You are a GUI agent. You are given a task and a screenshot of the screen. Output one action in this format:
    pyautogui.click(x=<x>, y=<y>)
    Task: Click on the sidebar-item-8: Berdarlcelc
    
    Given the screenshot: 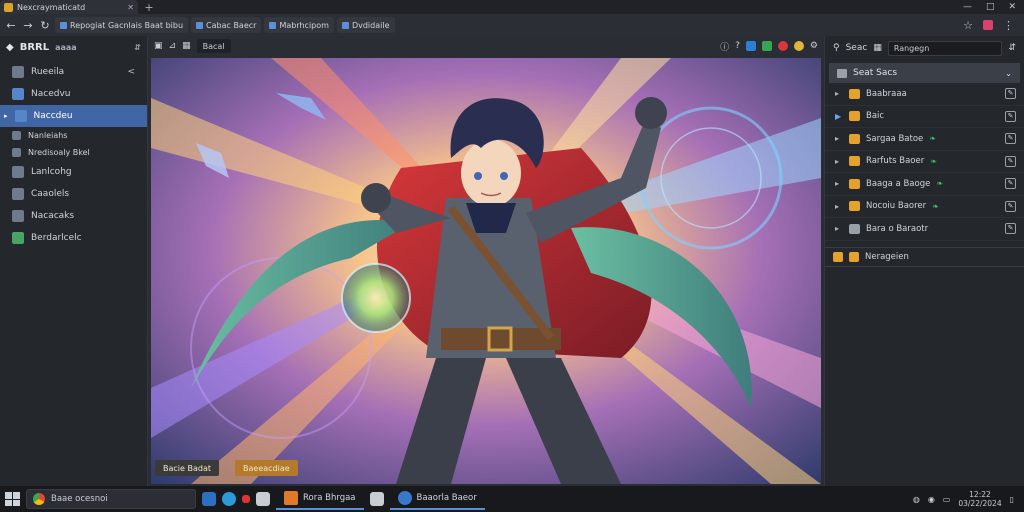 What is the action you would take?
    pyautogui.click(x=73, y=238)
    